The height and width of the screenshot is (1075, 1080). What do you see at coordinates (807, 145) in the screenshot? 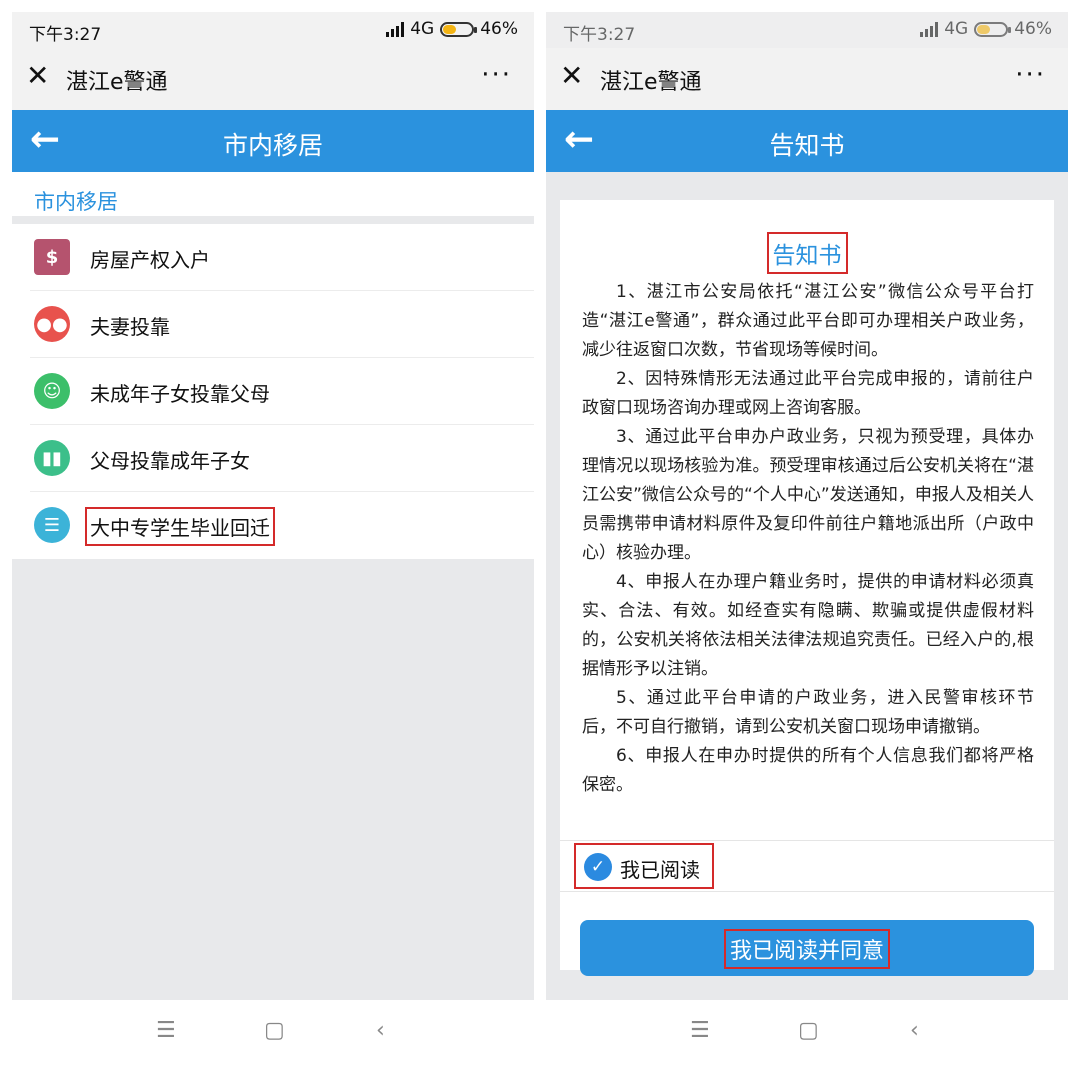
I see `page-title: 告知书` at bounding box center [807, 145].